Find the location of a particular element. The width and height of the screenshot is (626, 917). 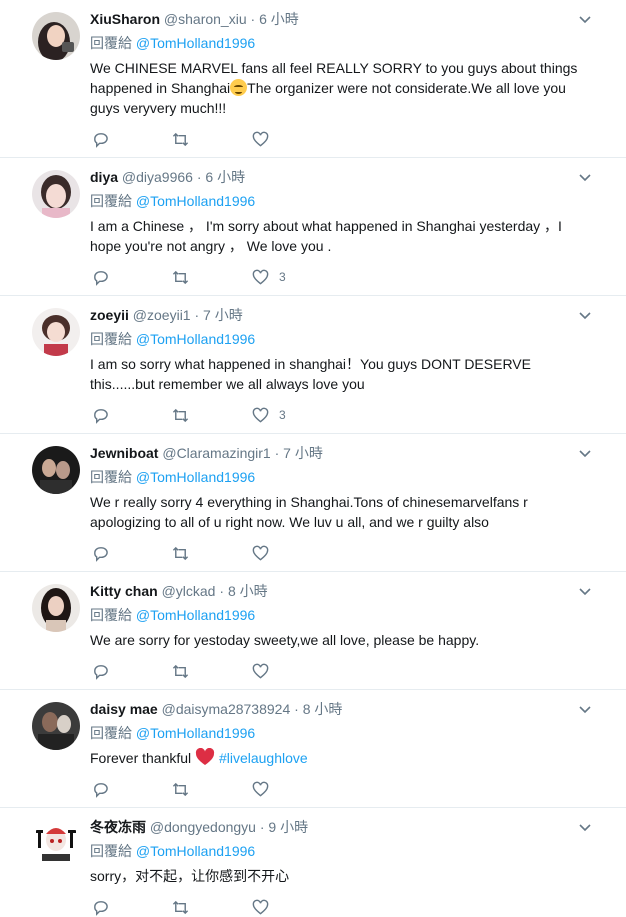

red-heart-icon is located at coordinates (205, 756).